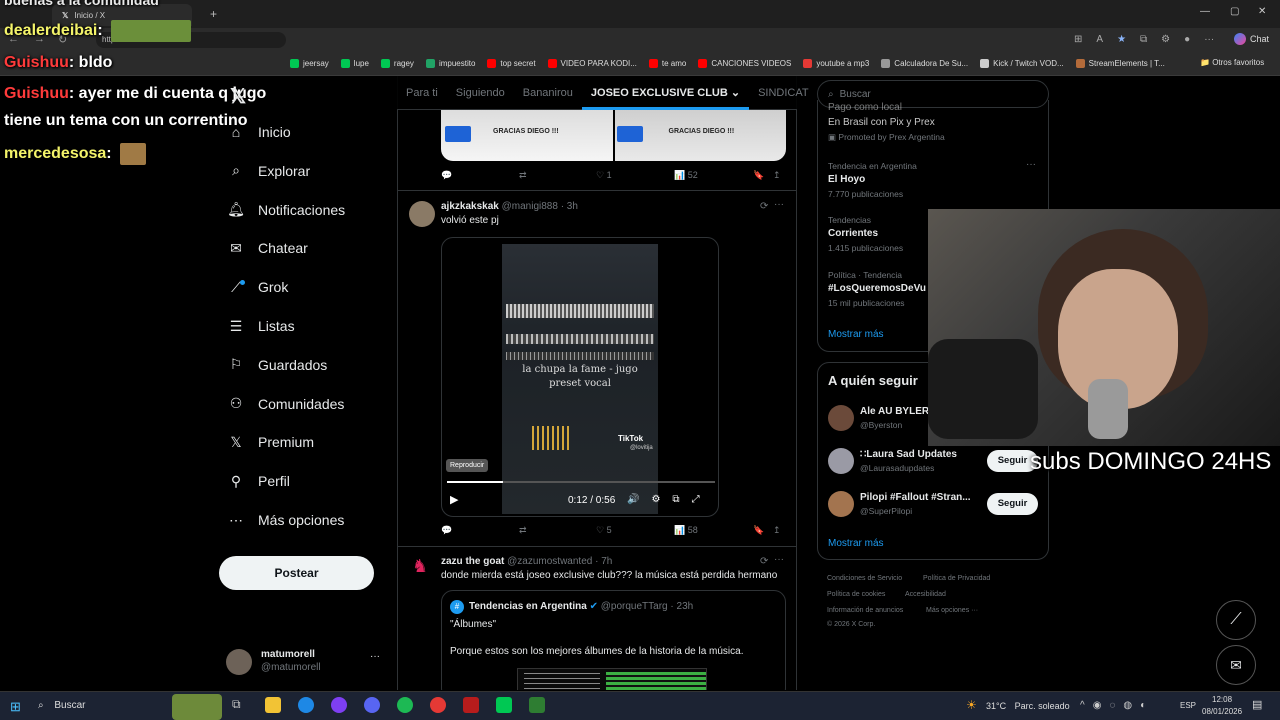 This screenshot has width=1280, height=720. Describe the element at coordinates (1078, 39) in the screenshot. I see `apps-icon: ⊞` at that location.